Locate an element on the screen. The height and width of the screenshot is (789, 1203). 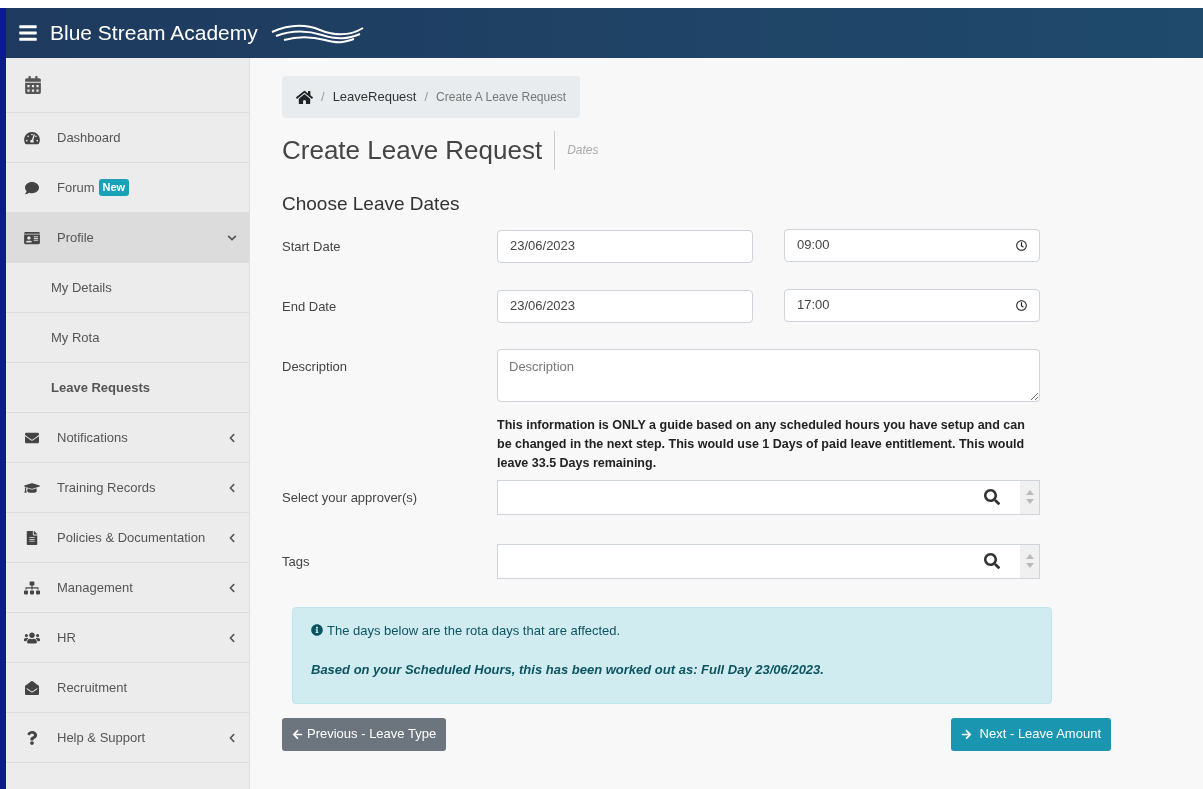
sidebar-item: Help & Support is located at coordinates (127, 738).